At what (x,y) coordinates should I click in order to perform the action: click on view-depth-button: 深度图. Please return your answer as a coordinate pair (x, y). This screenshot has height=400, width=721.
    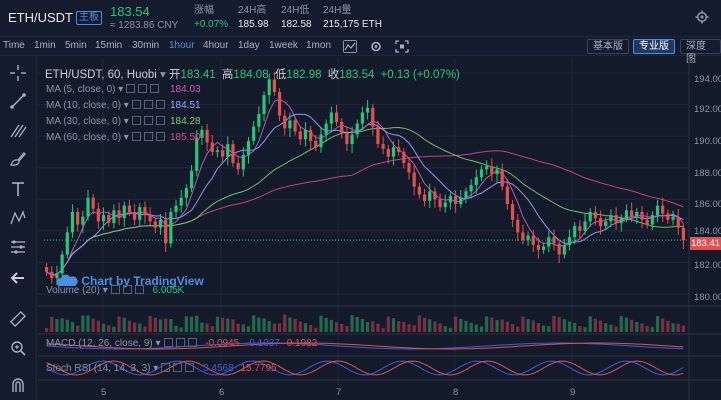
    Looking at the image, I should click on (700, 52).